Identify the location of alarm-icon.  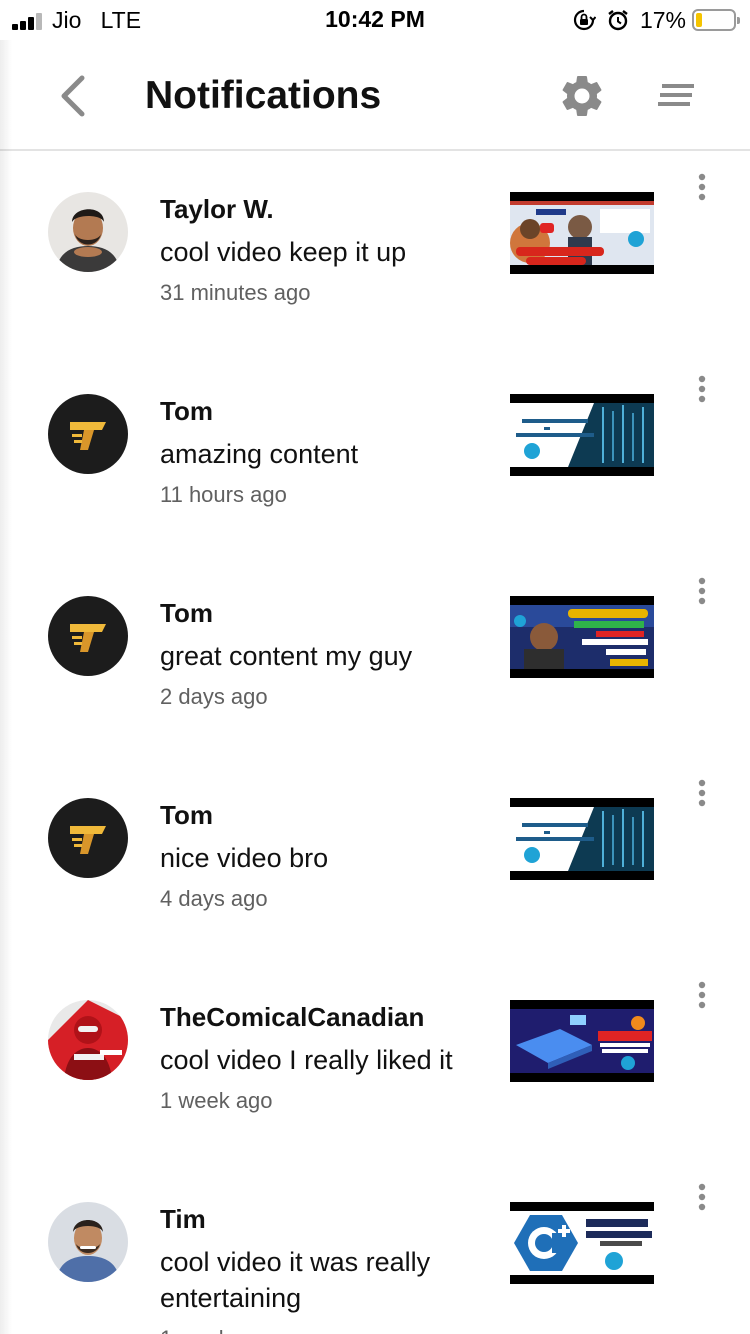
(618, 20).